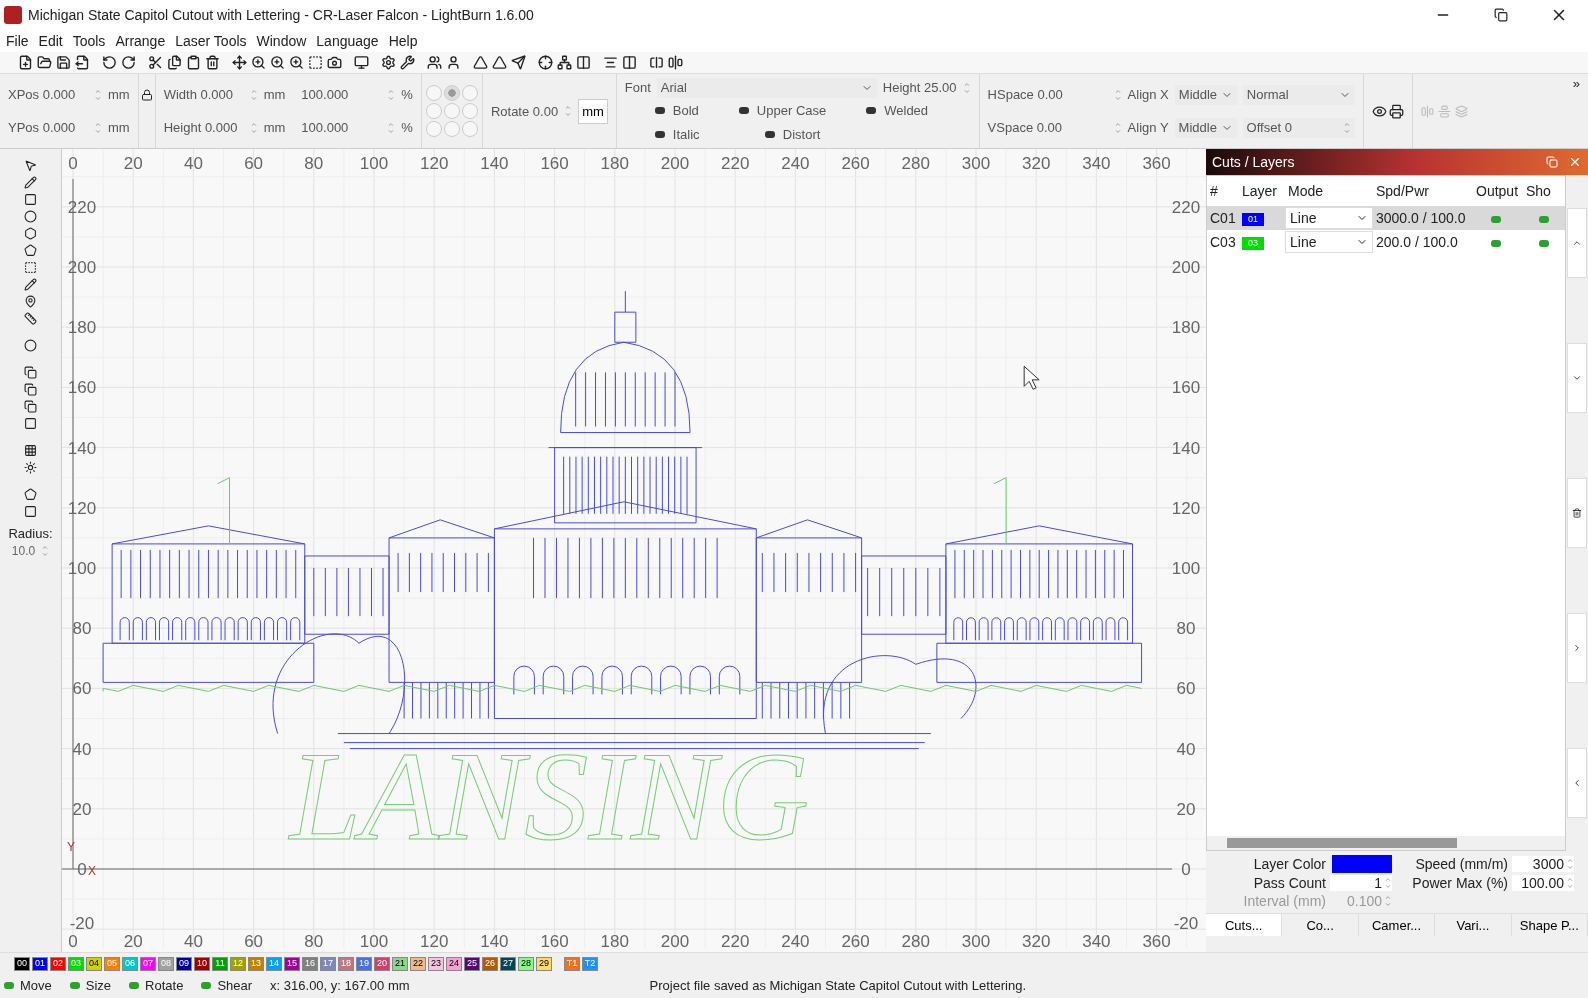 The image size is (1588, 998). What do you see at coordinates (1298, 94) in the screenshot?
I see `style-dropdown: Normal` at bounding box center [1298, 94].